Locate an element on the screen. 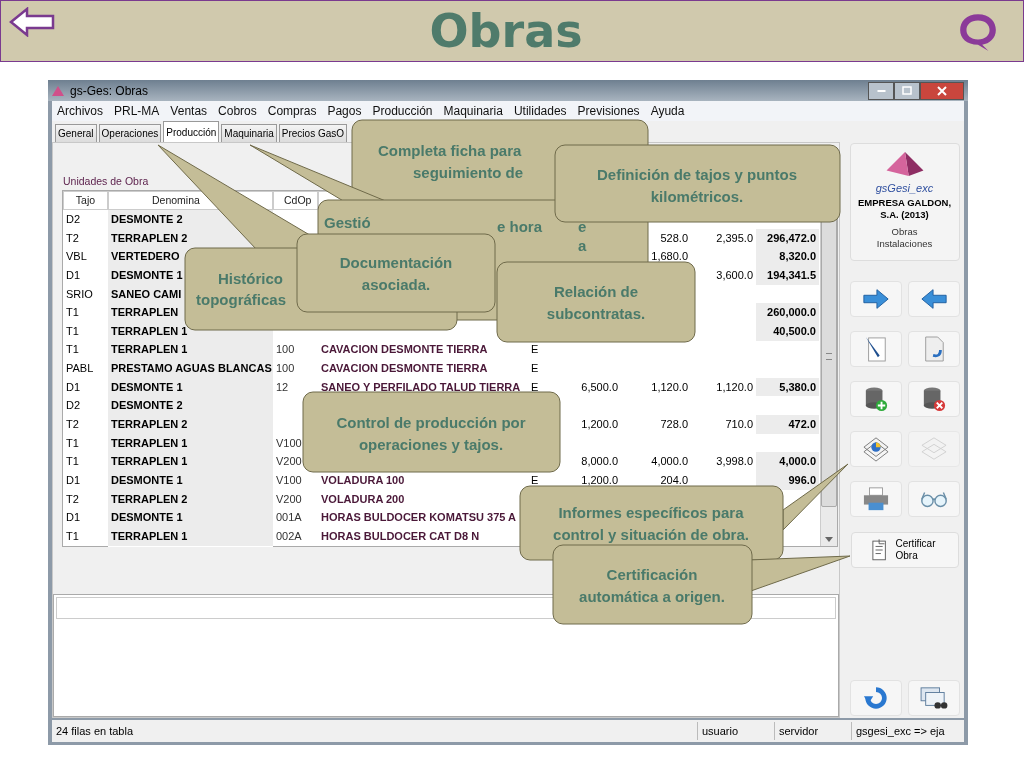 This screenshot has height=768, width=1024. table-cell: 260,000.0 is located at coordinates (787, 313).